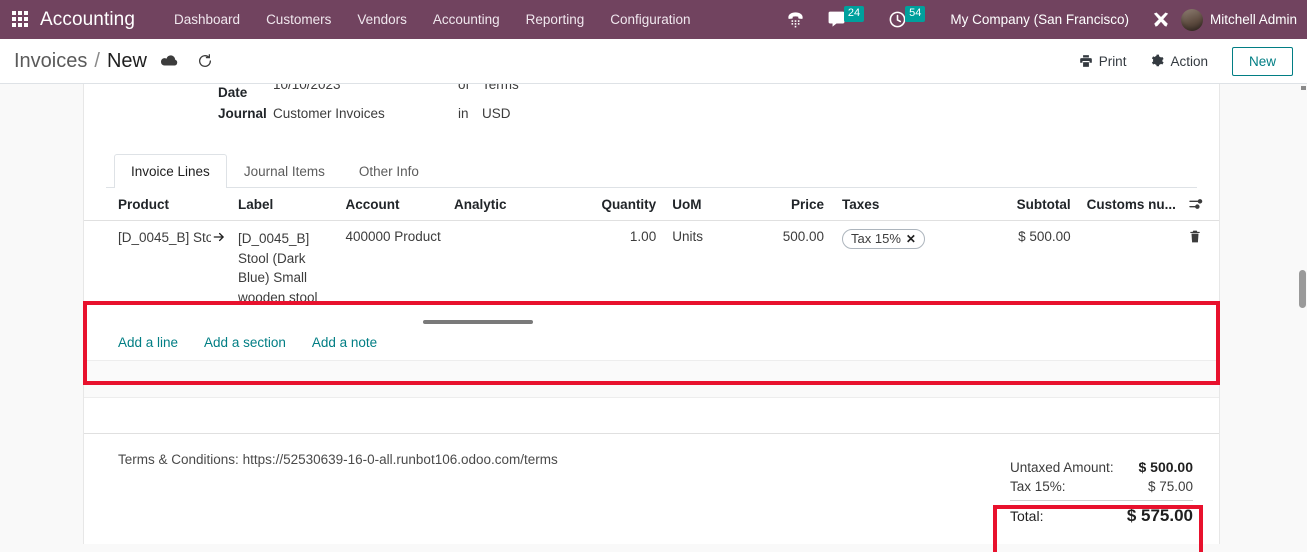 The width and height of the screenshot is (1307, 552). What do you see at coordinates (286, 204) in the screenshot?
I see `column-header-label: Label` at bounding box center [286, 204].